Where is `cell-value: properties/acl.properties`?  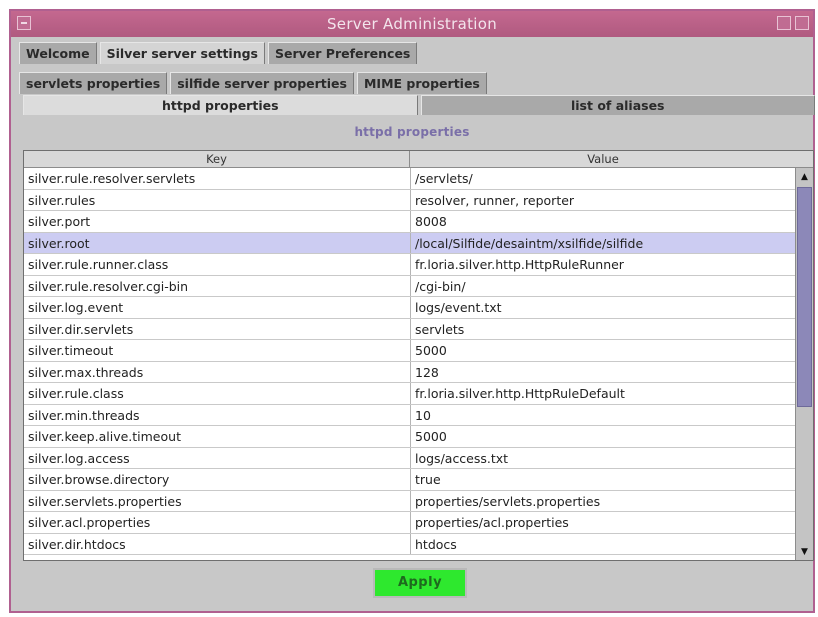 cell-value: properties/acl.properties is located at coordinates (604, 522).